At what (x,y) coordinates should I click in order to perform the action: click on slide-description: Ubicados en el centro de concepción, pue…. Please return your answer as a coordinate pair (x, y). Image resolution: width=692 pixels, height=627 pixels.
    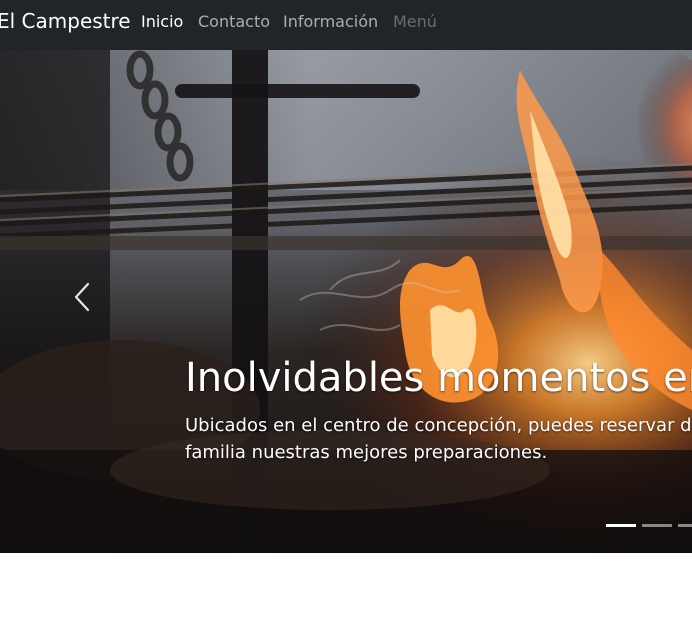
    Looking at the image, I should click on (438, 439).